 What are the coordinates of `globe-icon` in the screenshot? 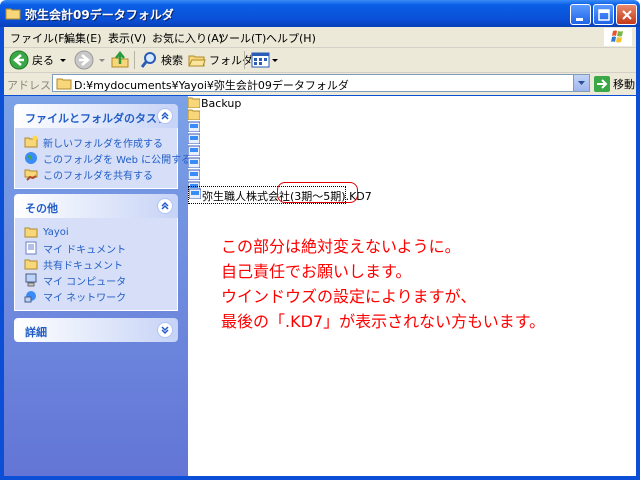 It's located at (31, 158).